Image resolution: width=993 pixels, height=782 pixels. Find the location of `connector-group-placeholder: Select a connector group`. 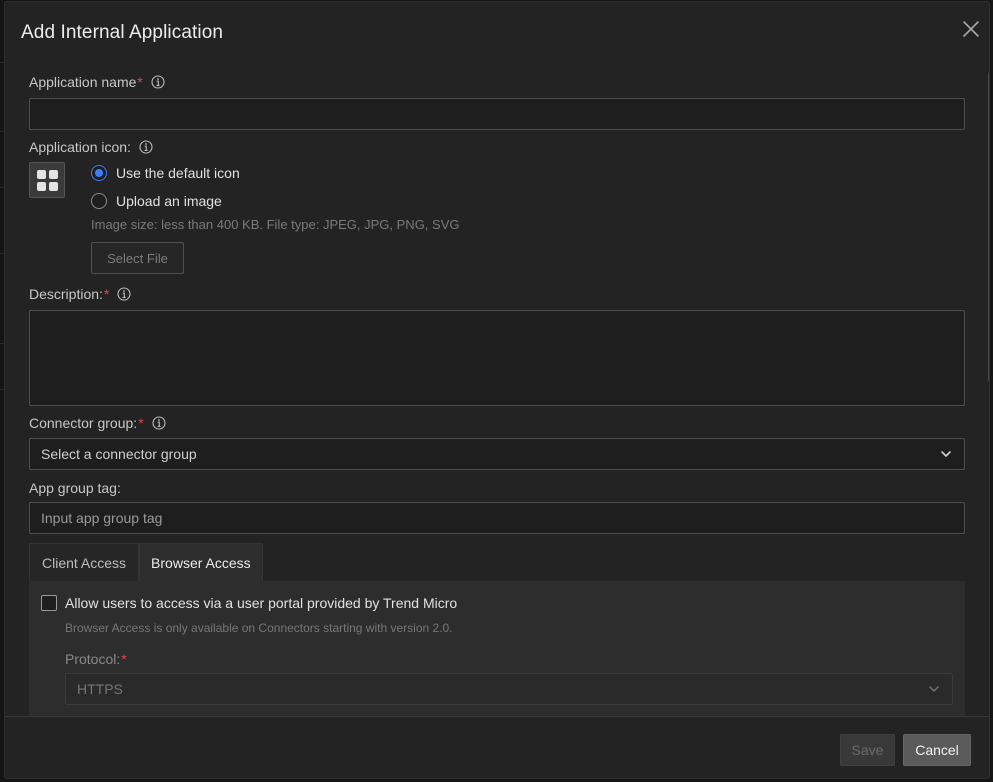

connector-group-placeholder: Select a connector group is located at coordinates (119, 454).